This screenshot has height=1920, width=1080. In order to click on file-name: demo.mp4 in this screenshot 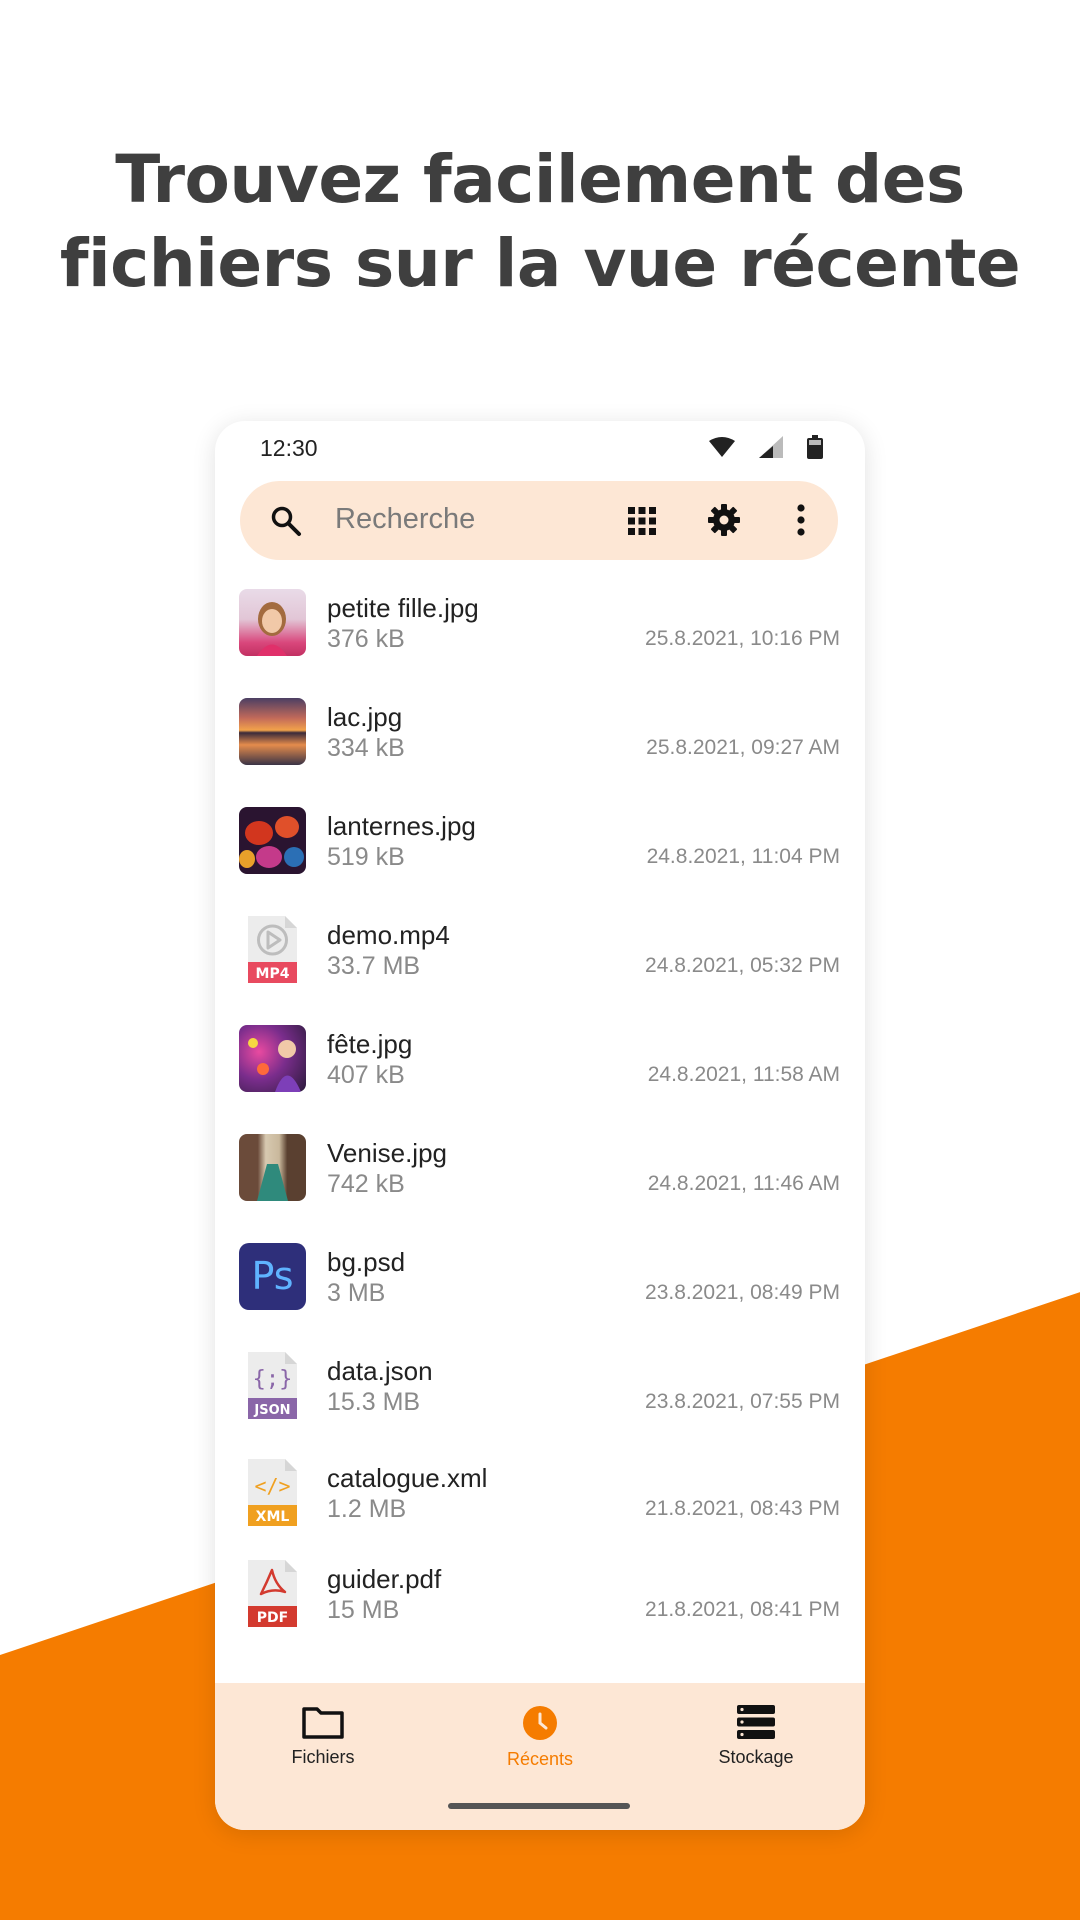, I will do `click(388, 935)`.